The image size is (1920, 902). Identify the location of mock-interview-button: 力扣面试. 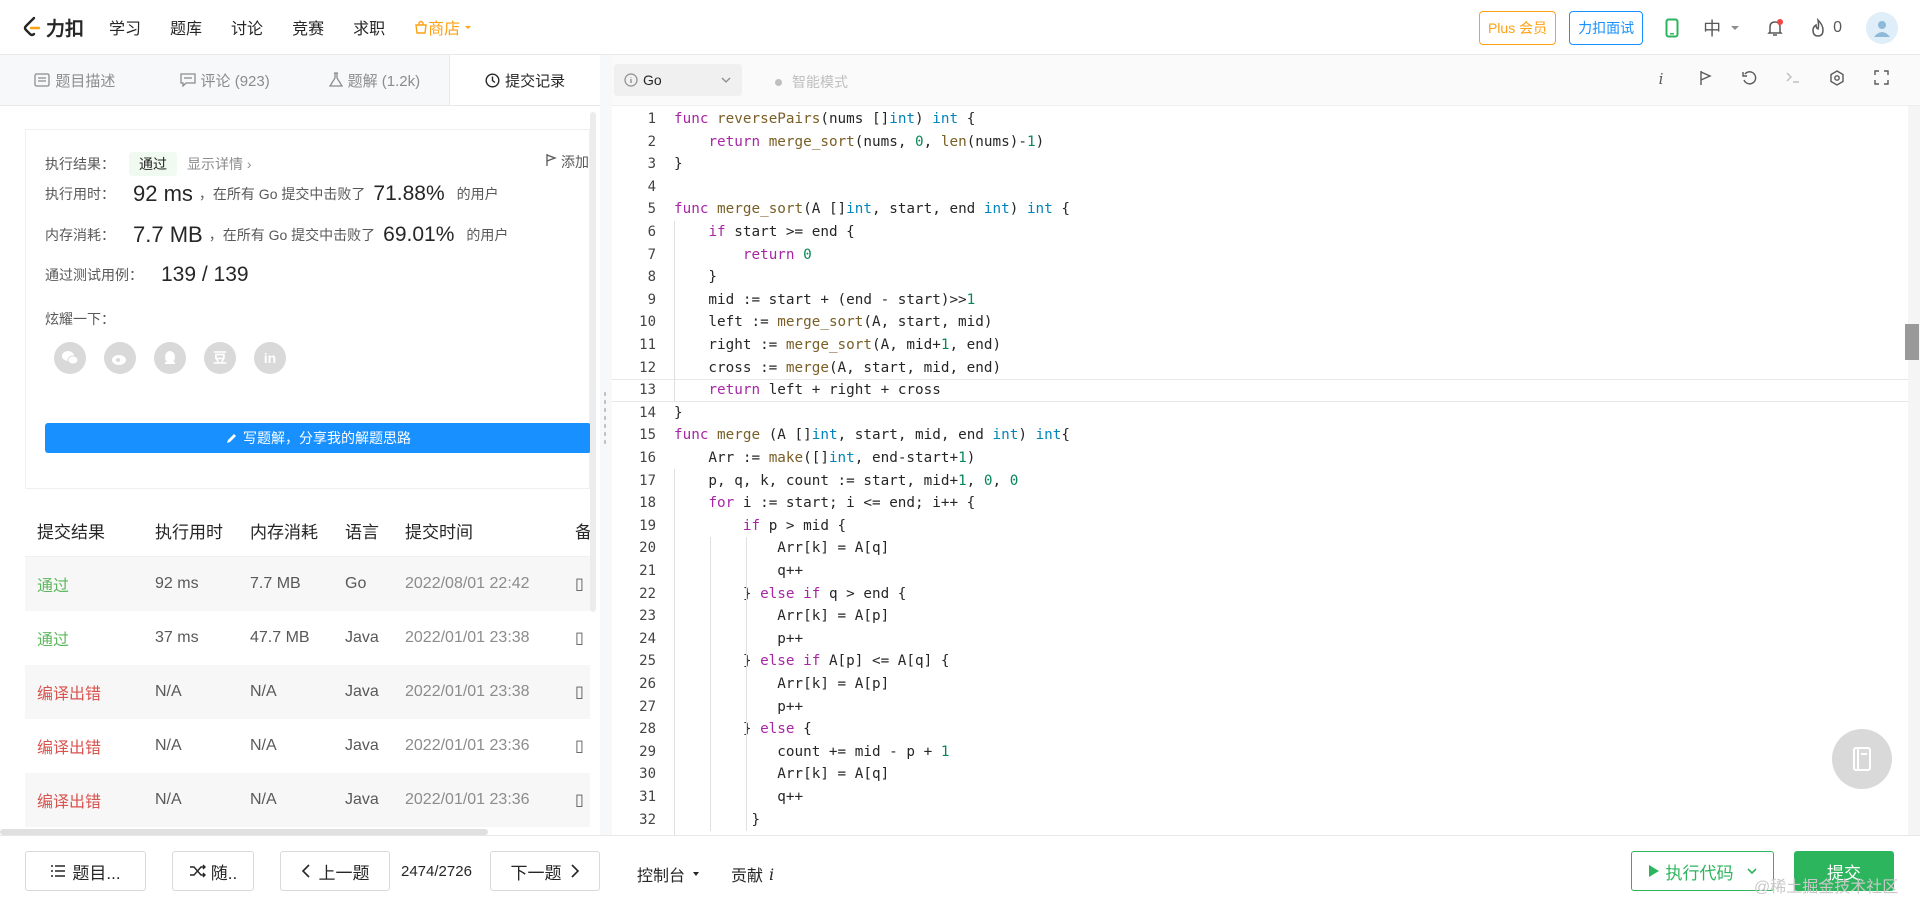
(1606, 27).